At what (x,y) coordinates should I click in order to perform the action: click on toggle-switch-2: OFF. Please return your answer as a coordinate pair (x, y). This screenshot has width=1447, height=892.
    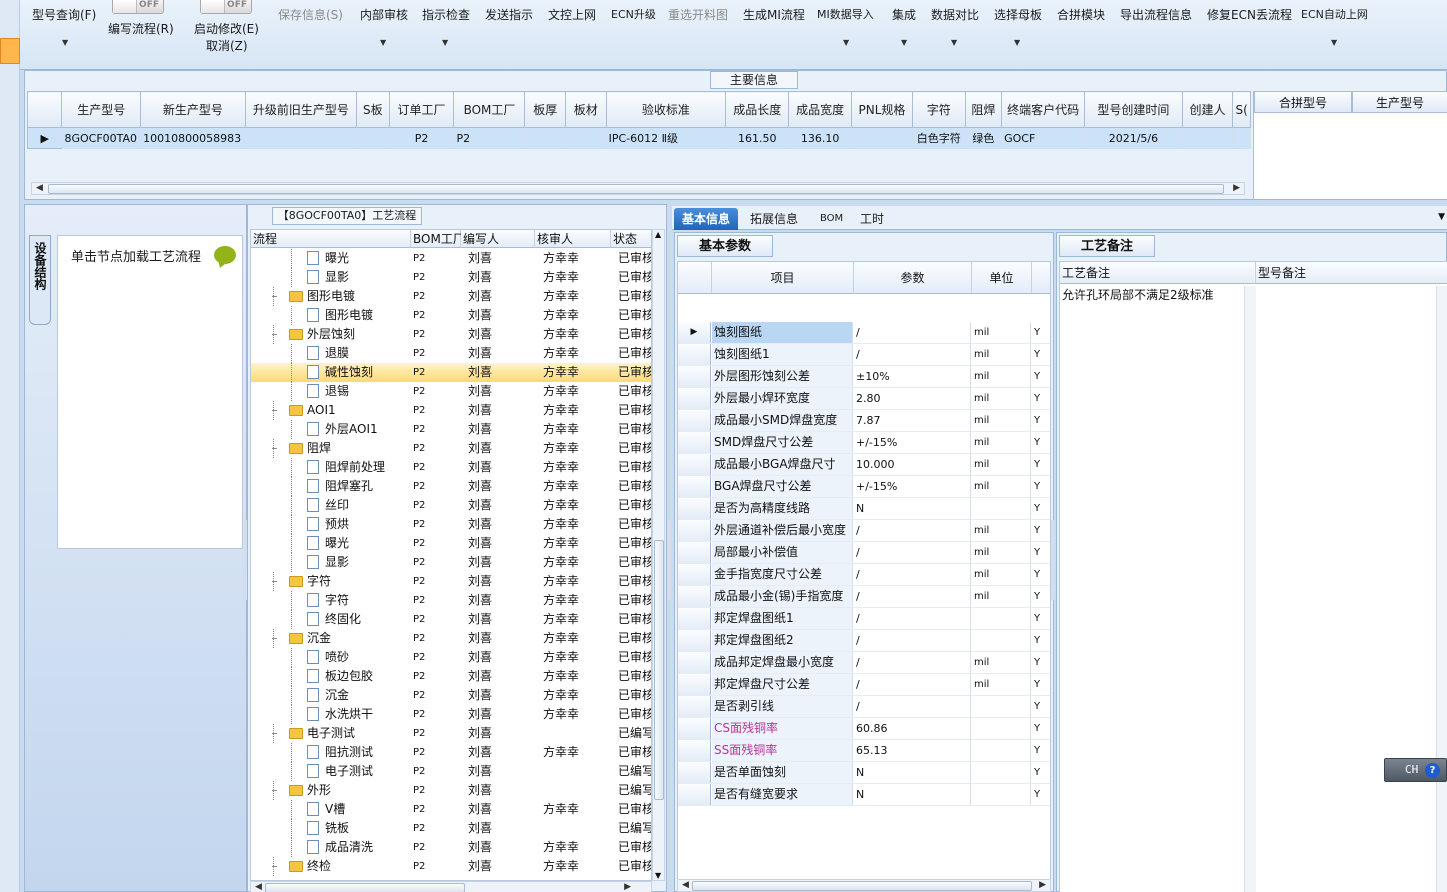
    Looking at the image, I should click on (226, 7).